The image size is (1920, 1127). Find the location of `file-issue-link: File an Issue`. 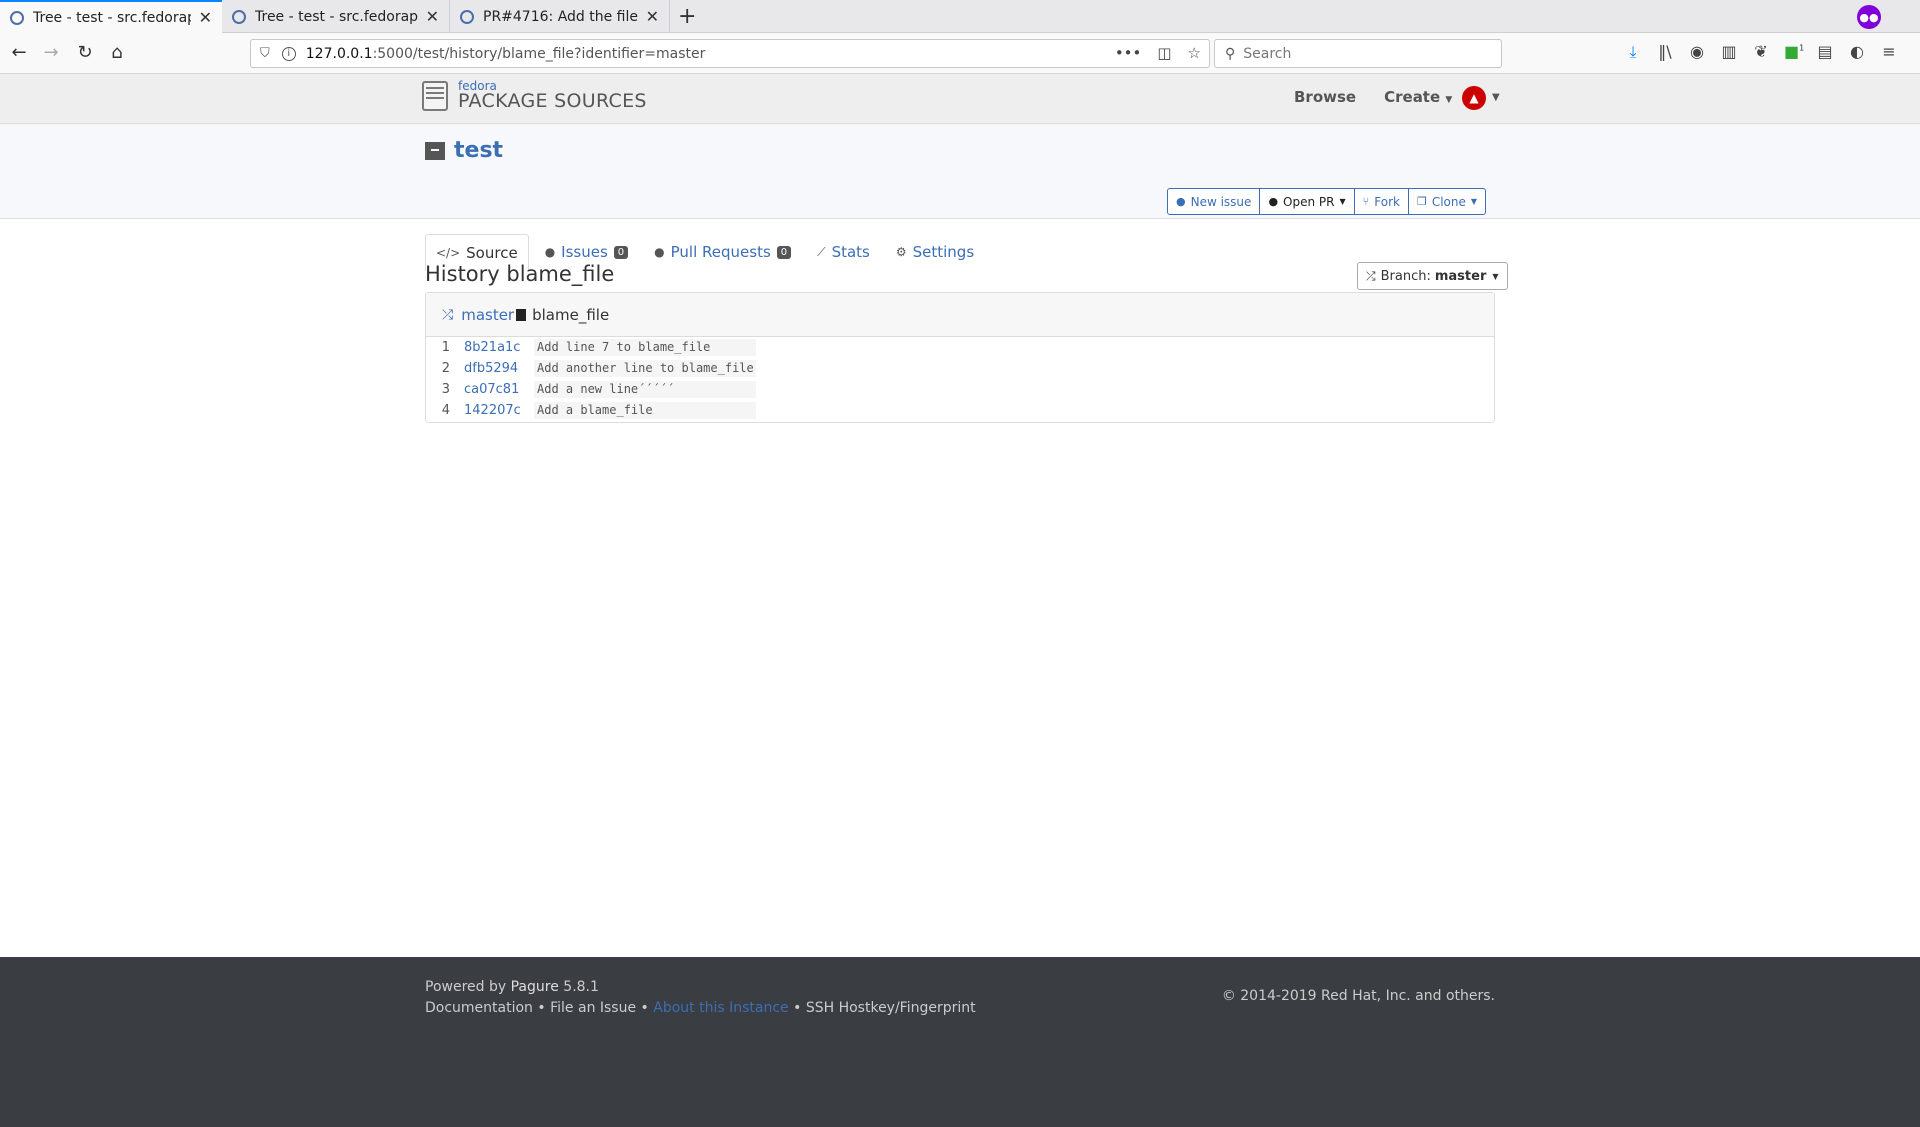

file-issue-link: File an Issue is located at coordinates (593, 1008).